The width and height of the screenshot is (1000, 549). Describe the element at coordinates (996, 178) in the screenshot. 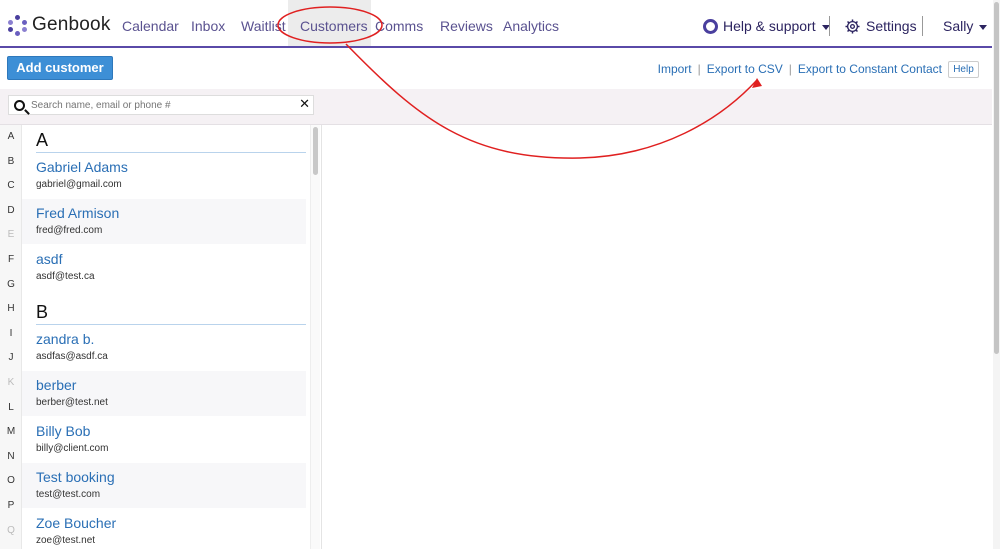

I see `page-scrollbar-thumb` at that location.